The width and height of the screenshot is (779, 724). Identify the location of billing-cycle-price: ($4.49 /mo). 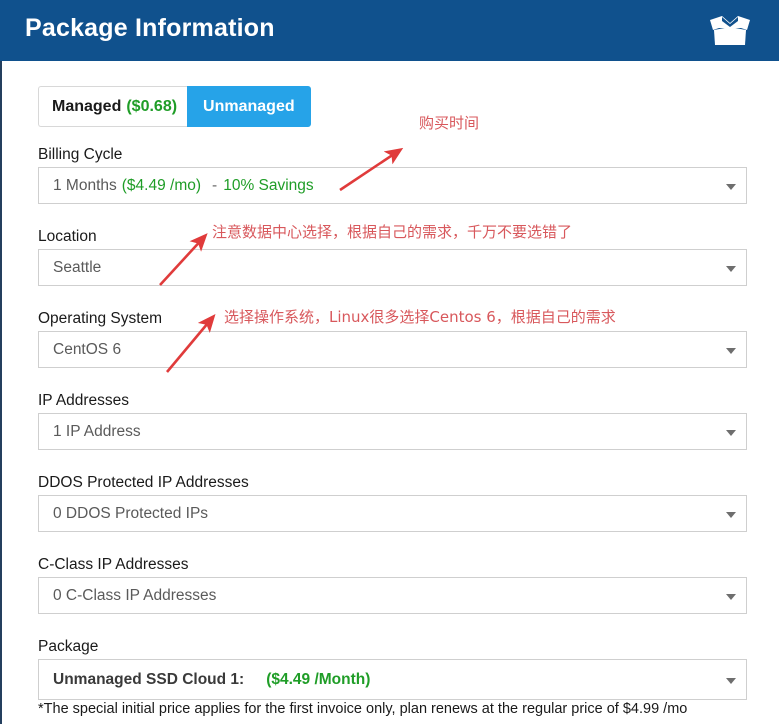
(161, 185).